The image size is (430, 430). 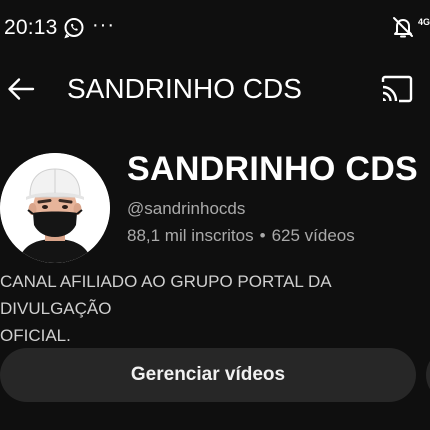 What do you see at coordinates (103, 25) in the screenshot?
I see `more-dots-icon: ···` at bounding box center [103, 25].